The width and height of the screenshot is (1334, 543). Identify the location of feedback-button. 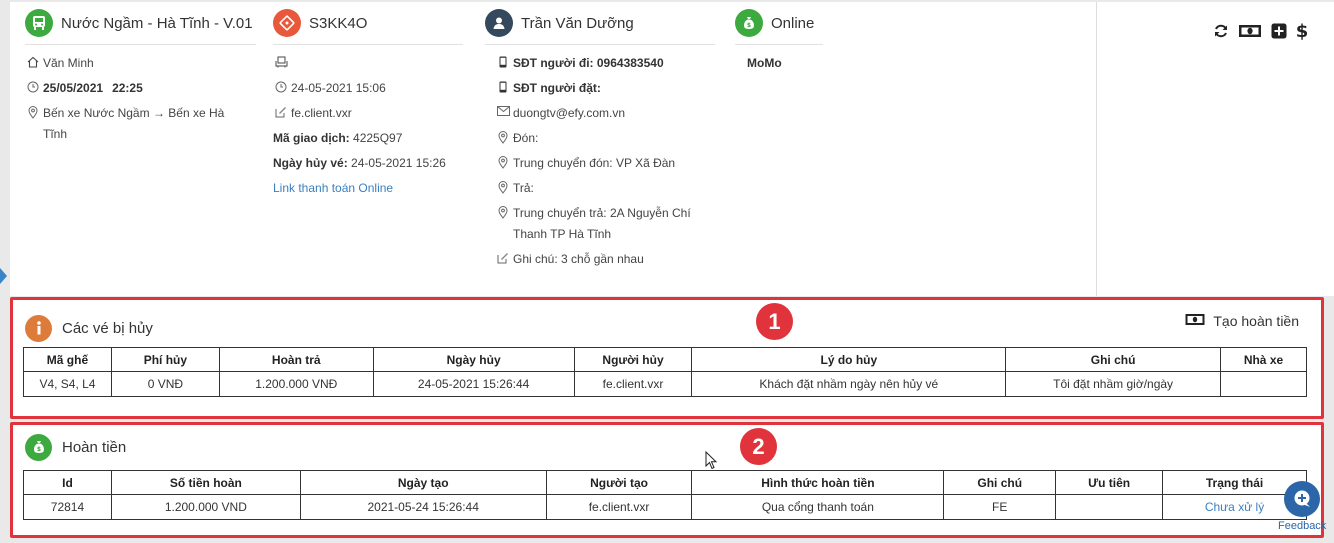
(1302, 499).